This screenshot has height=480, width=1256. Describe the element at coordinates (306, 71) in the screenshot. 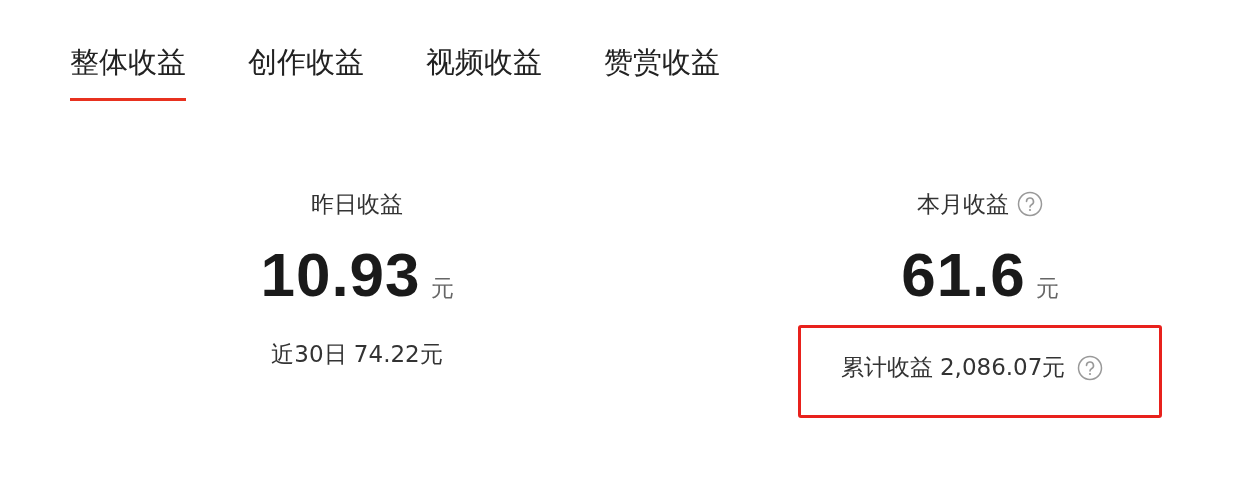

I see `tab: 创作收益` at that location.